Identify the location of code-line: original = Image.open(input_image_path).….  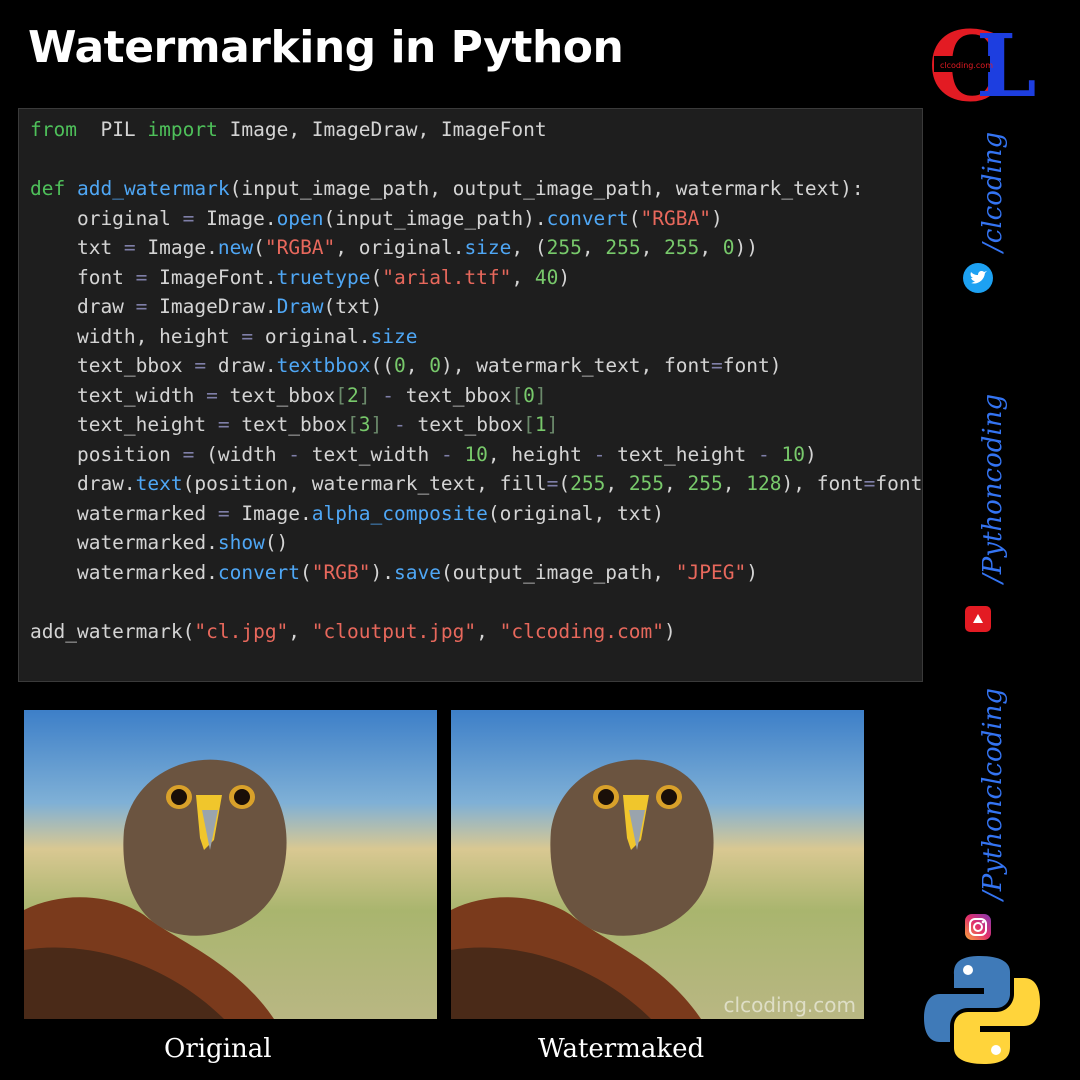
(476, 219).